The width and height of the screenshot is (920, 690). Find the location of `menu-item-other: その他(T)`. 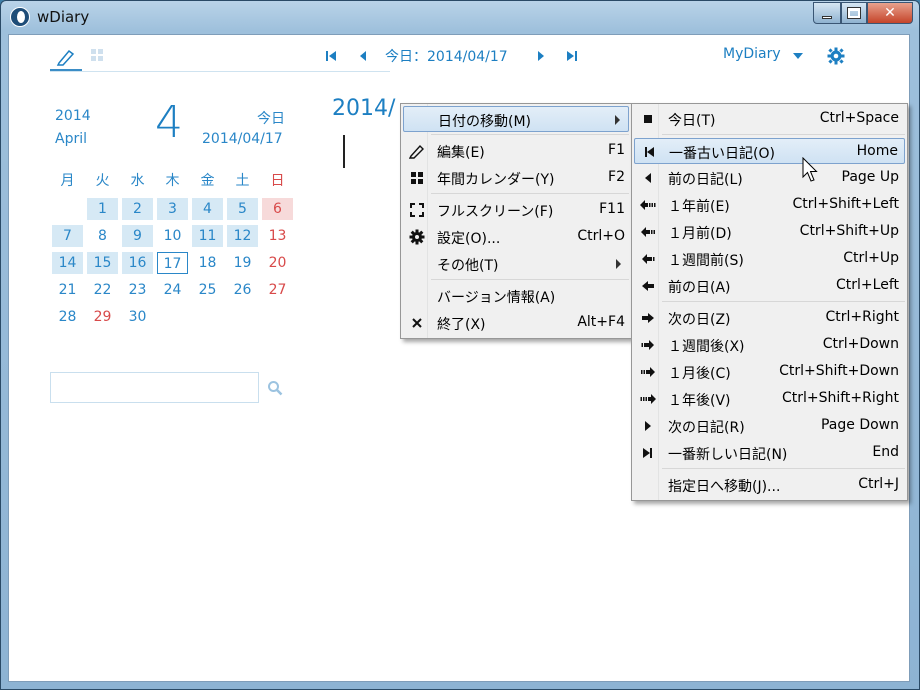

menu-item-other: その他(T) is located at coordinates (516, 264).